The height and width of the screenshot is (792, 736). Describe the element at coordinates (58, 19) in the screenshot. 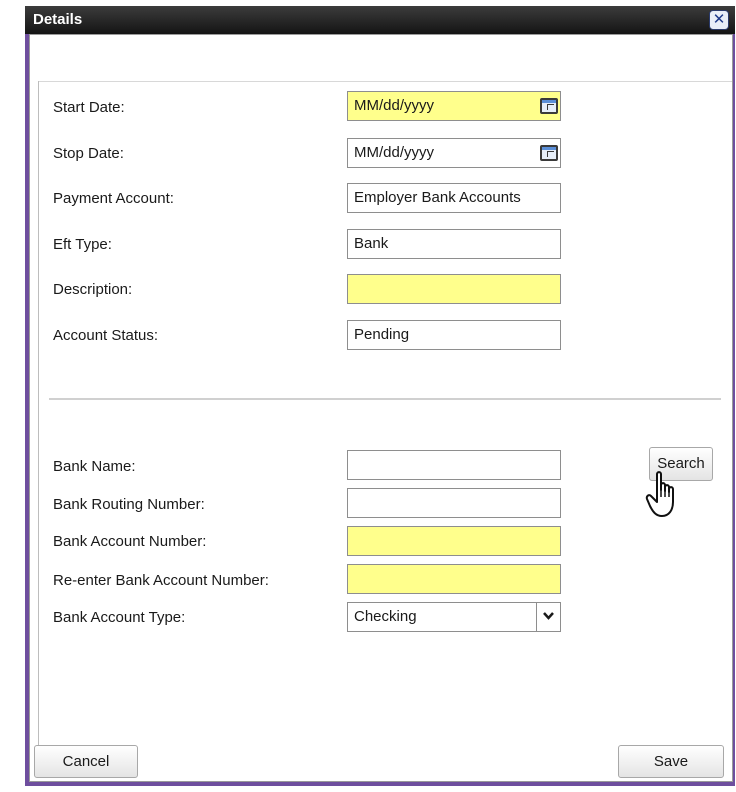

I see `dialog-title: Details` at that location.